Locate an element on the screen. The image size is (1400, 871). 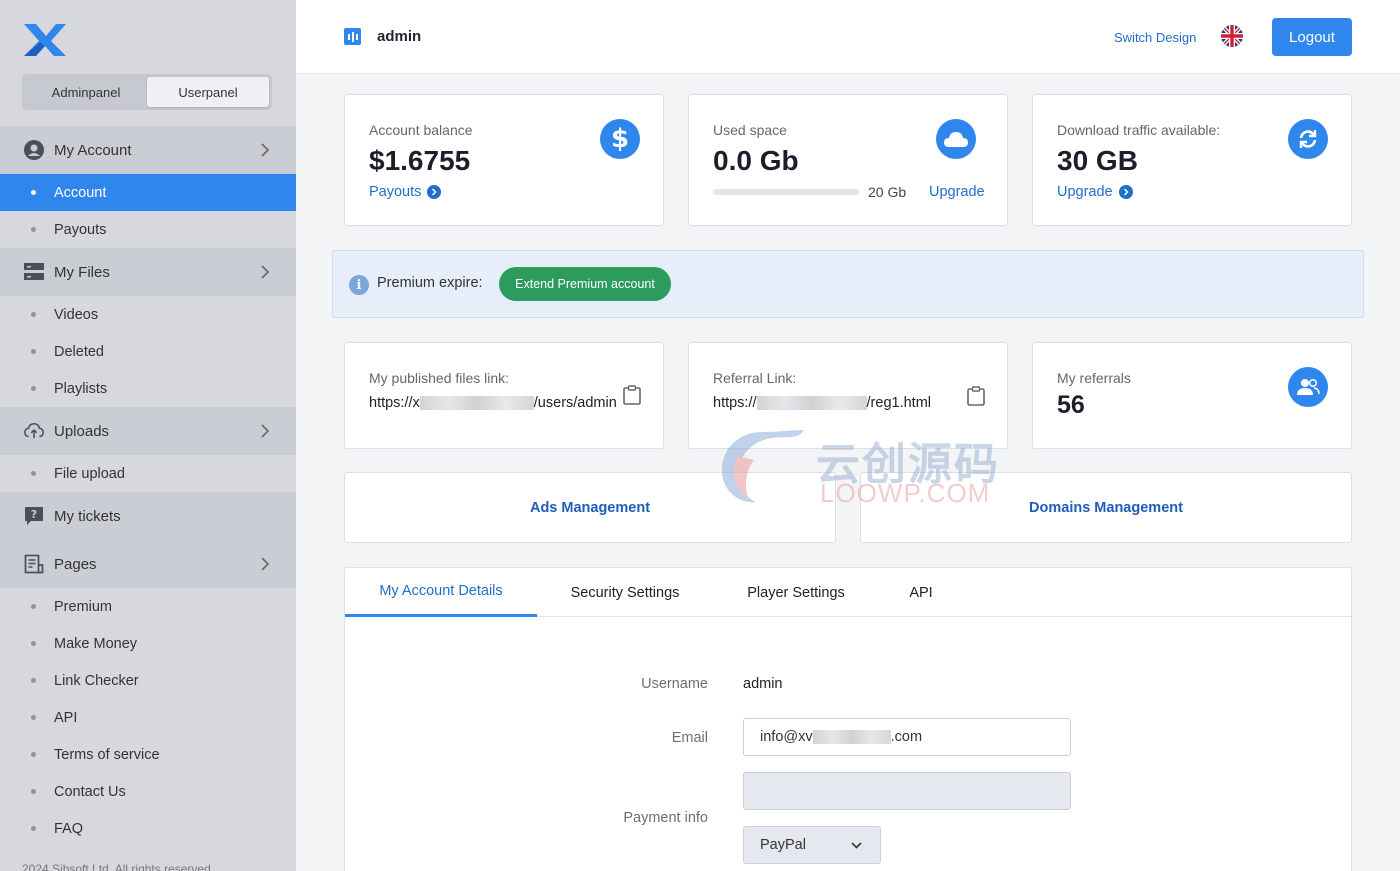
url-start: https:// is located at coordinates (735, 403).